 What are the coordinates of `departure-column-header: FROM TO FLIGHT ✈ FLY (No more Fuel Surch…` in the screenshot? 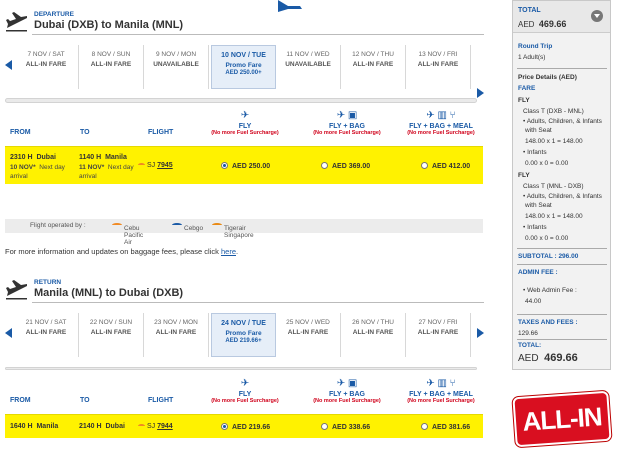 It's located at (245, 125).